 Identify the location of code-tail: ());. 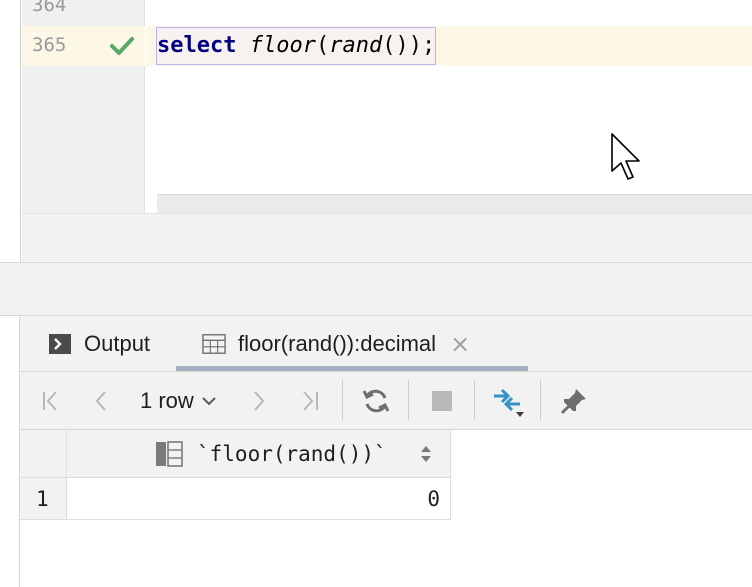
(409, 45).